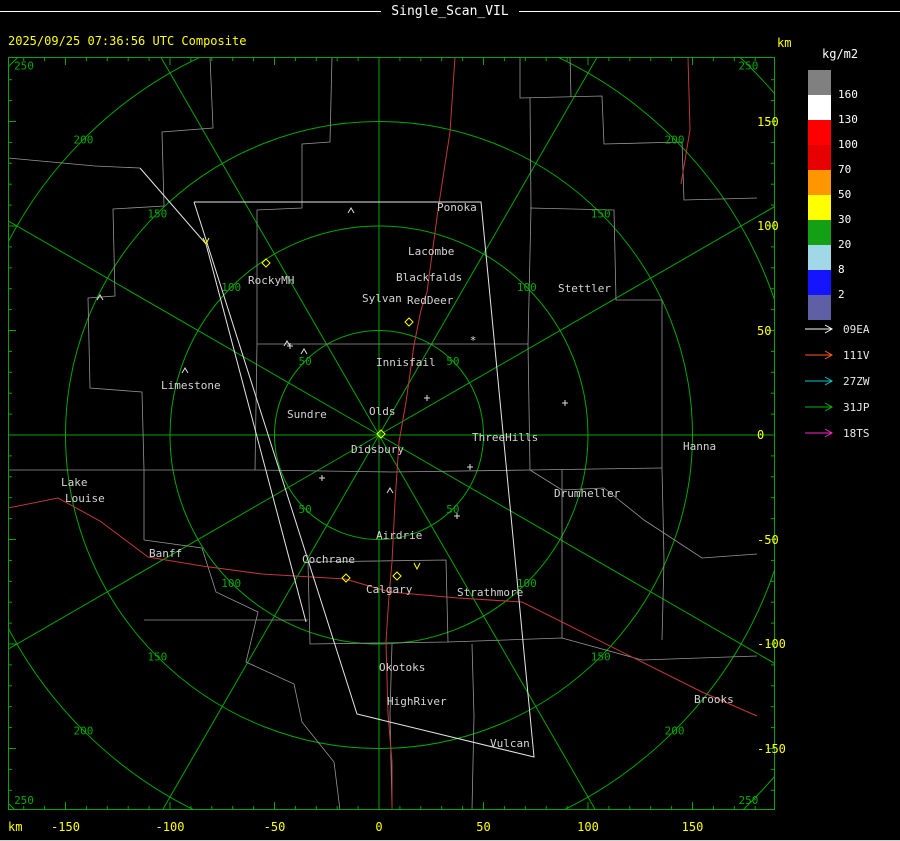 The width and height of the screenshot is (900, 841). What do you see at coordinates (856, 407) in the screenshot?
I see `radar-id-label: 31JP` at bounding box center [856, 407].